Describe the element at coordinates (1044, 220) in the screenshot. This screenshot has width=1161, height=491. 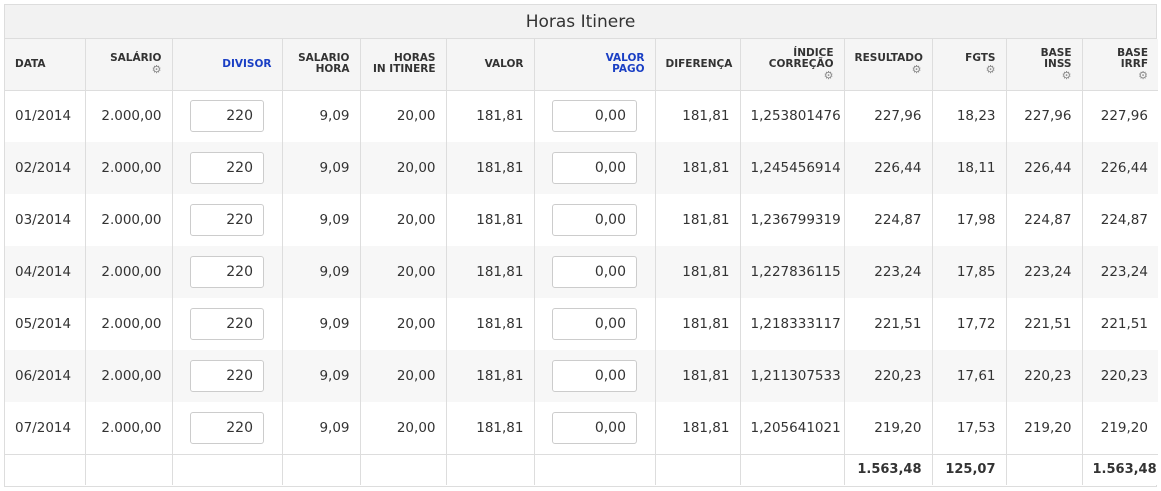
I see `cell-base-inss: 224,87` at that location.